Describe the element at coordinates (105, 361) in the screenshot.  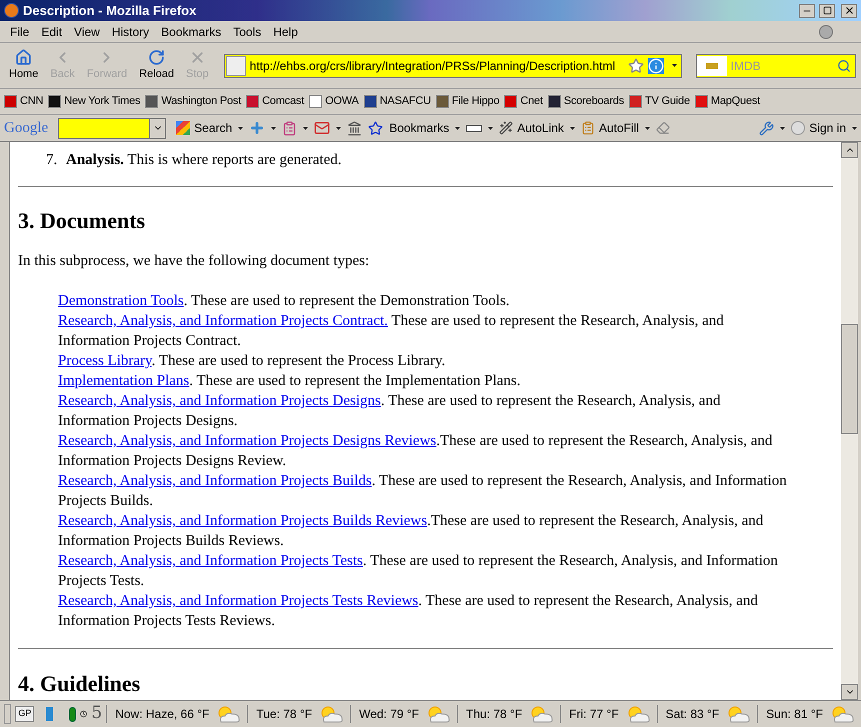
I see `document-link: Process Library` at that location.